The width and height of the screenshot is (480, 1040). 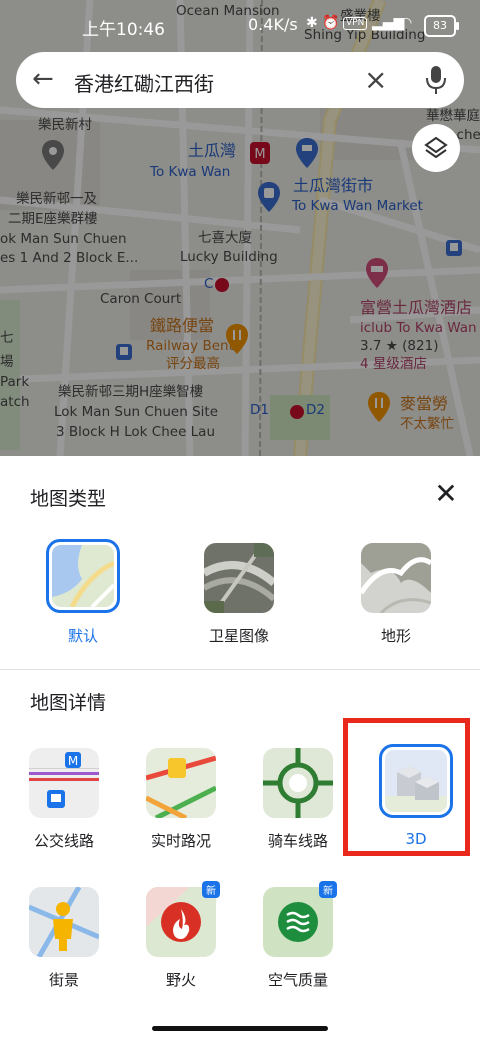 I want to click on map-label: 樂民新村, so click(x=65, y=125).